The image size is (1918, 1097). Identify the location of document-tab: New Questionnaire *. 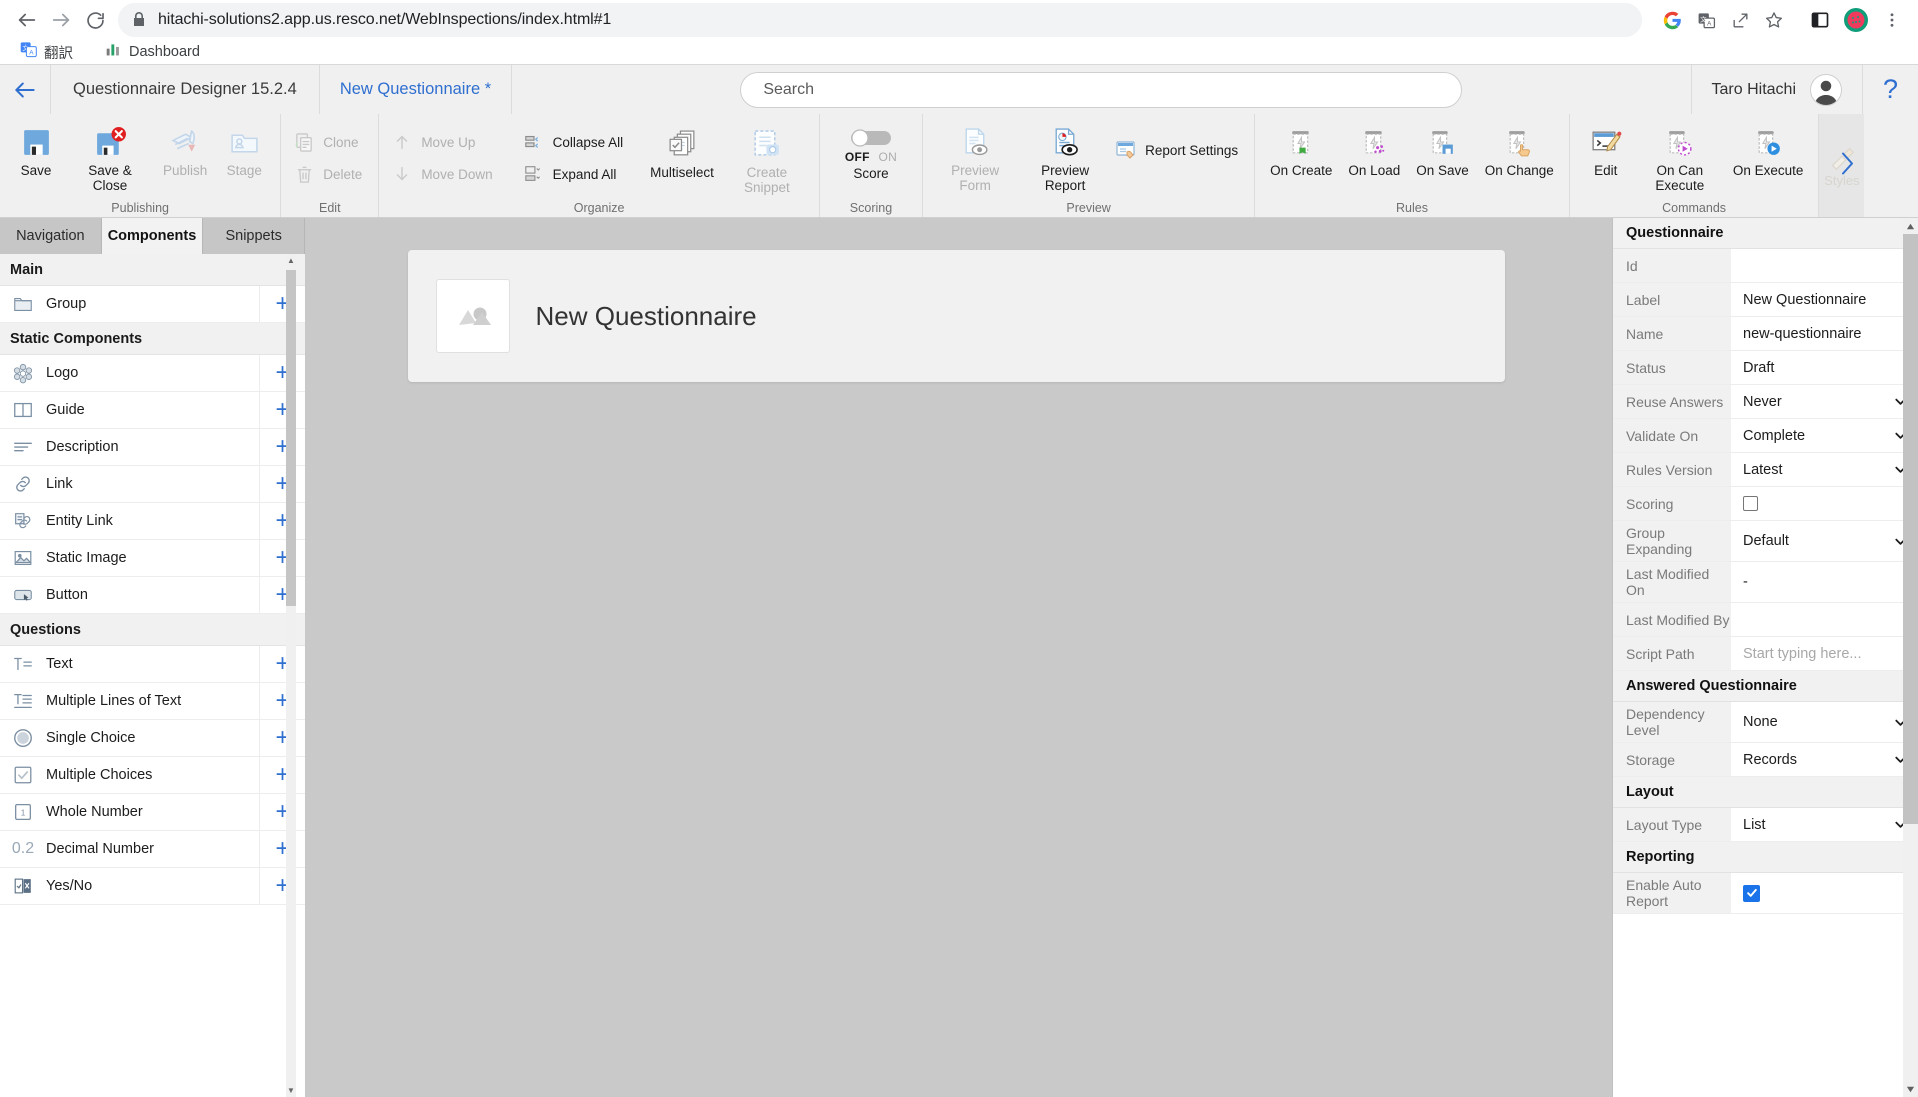
(416, 89).